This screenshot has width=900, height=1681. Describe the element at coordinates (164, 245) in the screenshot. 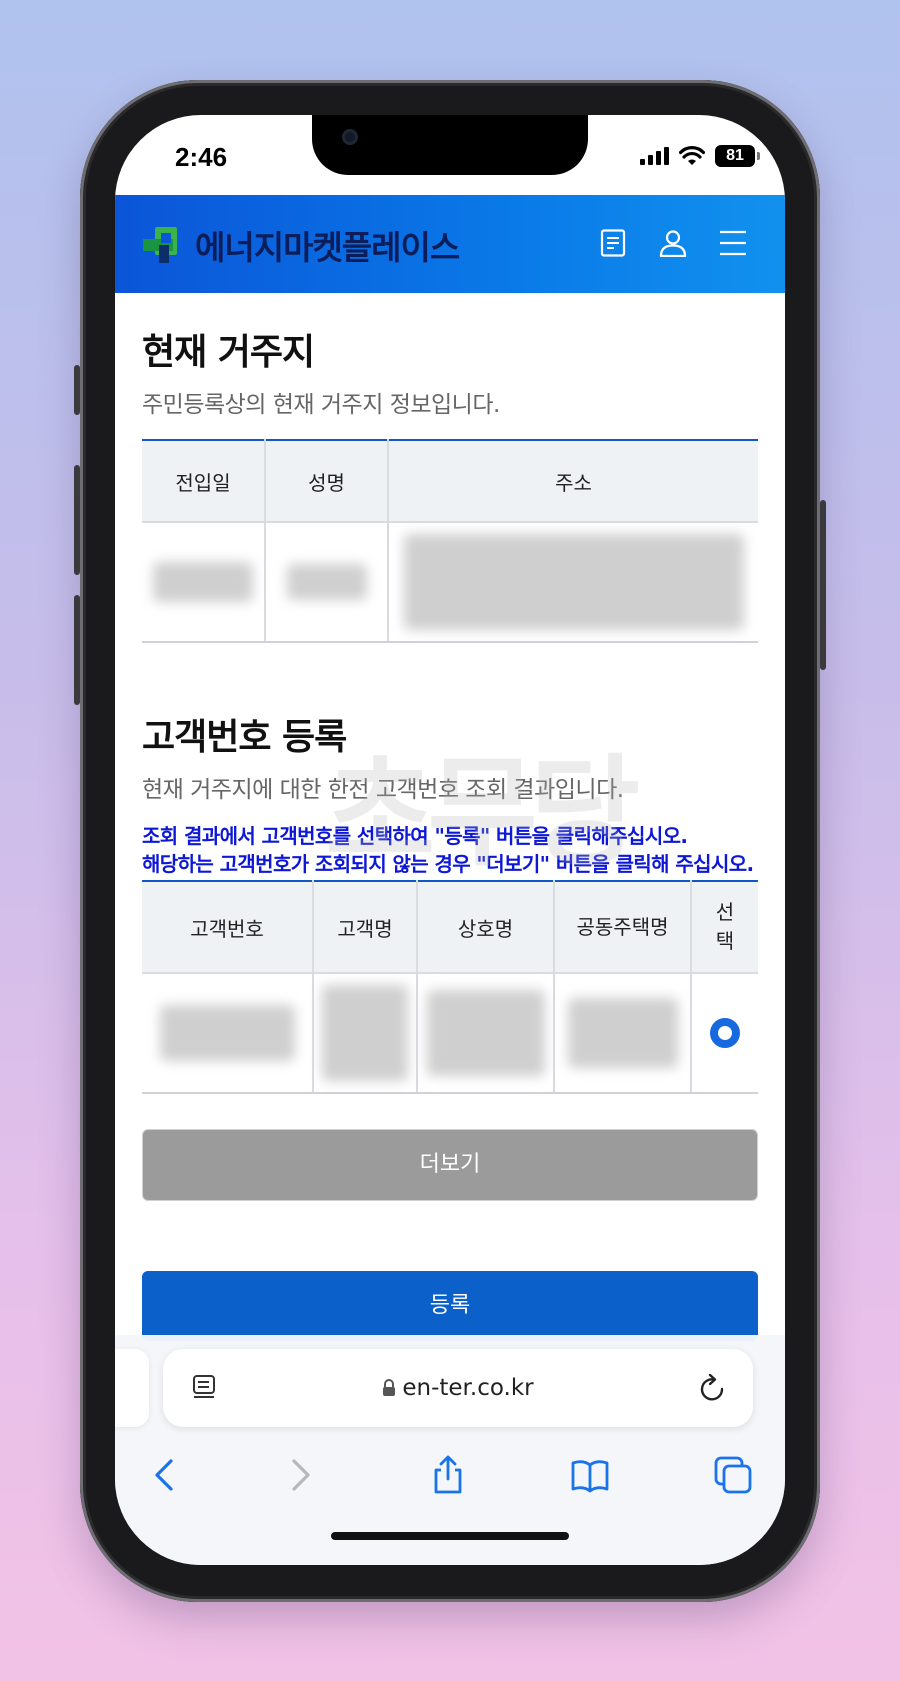

I see `logo-mark-icon` at that location.